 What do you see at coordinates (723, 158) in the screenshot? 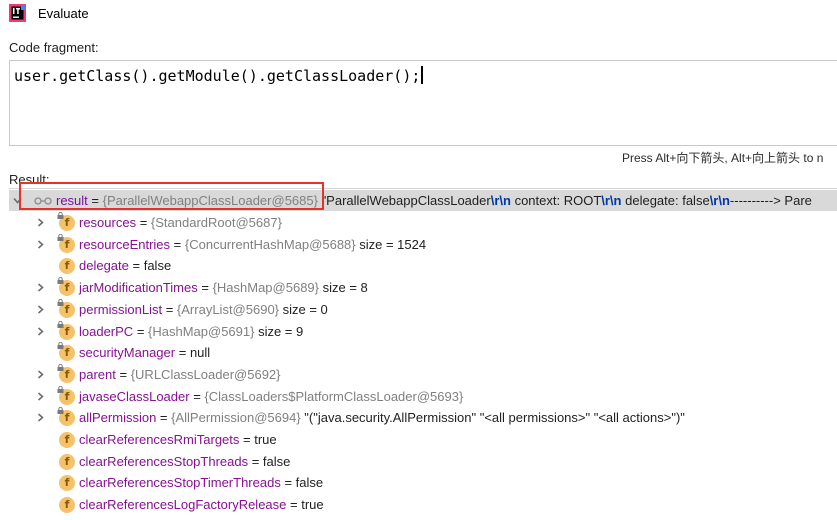
I see `navigation-hint: Press Alt+向下箭头, Alt+向上箭头 to n` at bounding box center [723, 158].